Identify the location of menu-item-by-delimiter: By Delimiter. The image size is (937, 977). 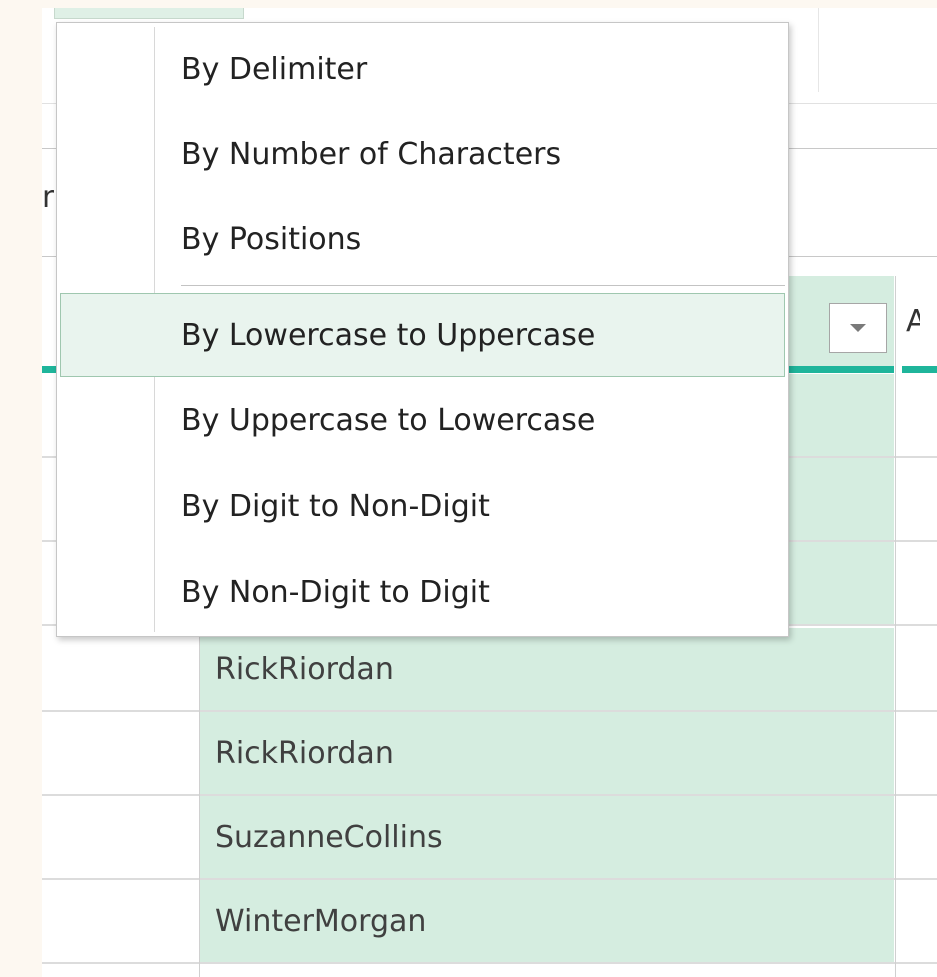
(422, 69).